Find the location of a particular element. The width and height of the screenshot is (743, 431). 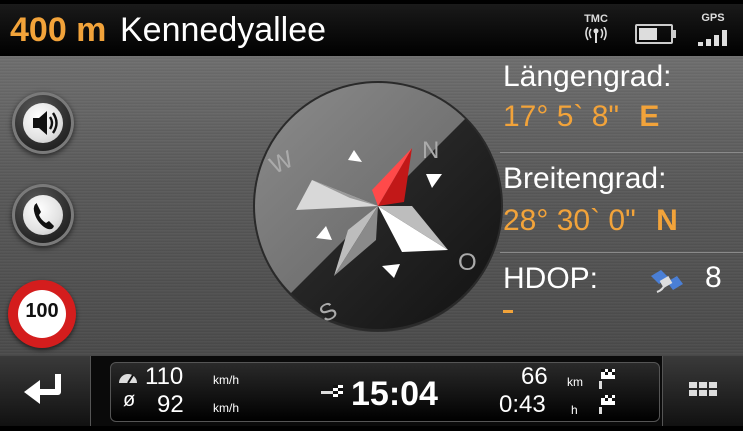

menu-button is located at coordinates (702, 391).